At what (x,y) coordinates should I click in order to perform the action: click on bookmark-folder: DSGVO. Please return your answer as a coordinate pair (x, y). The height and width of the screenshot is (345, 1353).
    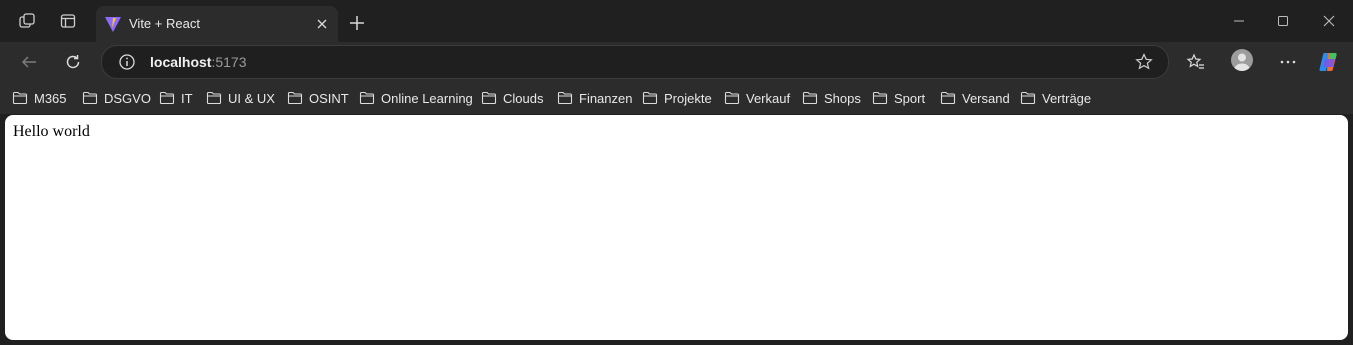
    Looking at the image, I should click on (116, 98).